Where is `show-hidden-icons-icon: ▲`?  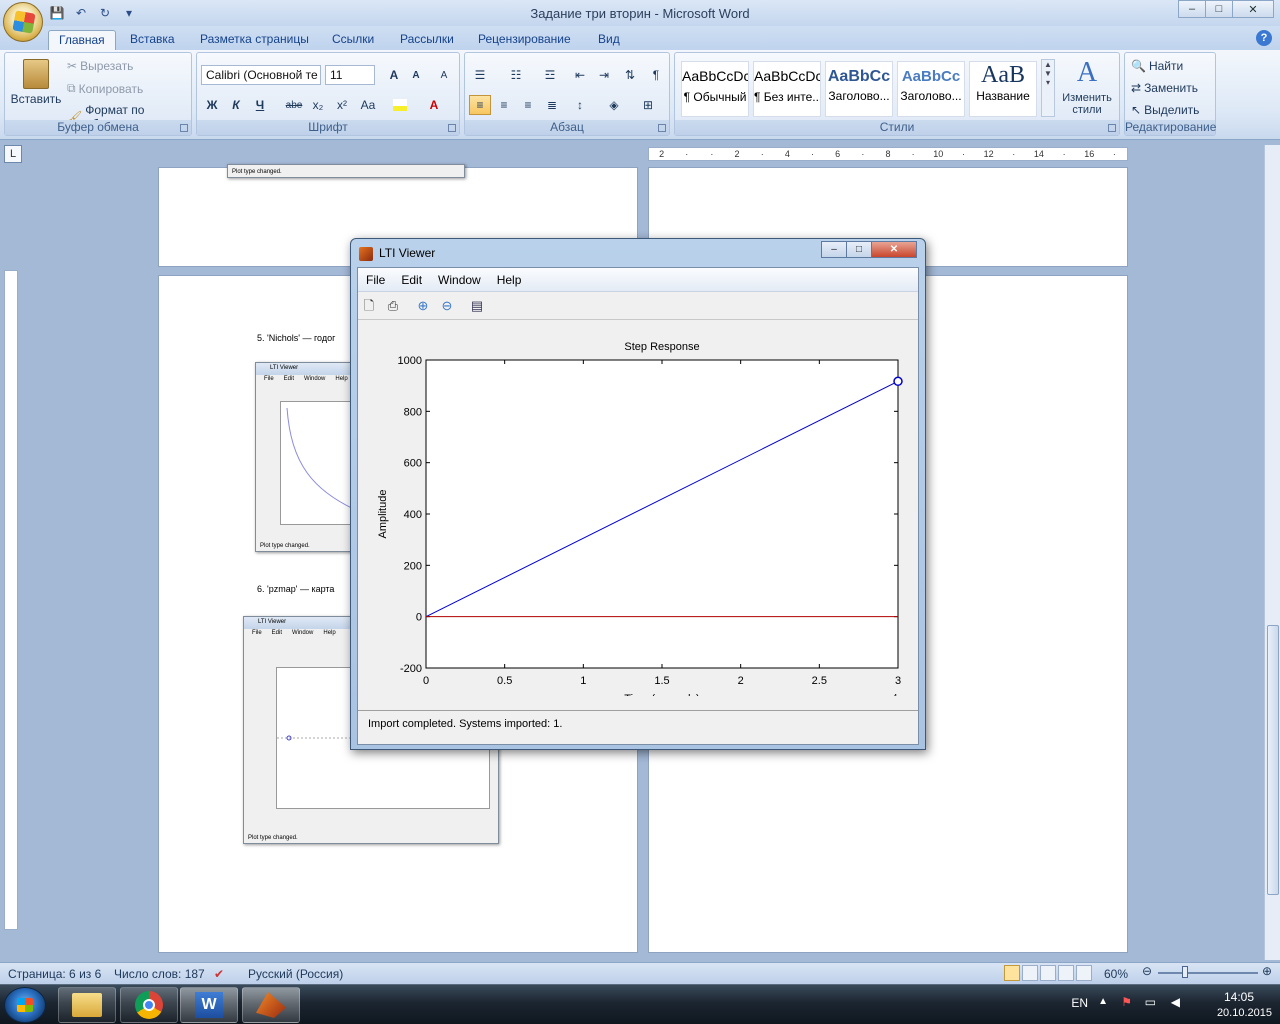 show-hidden-icons-icon: ▲ is located at coordinates (1103, 1001).